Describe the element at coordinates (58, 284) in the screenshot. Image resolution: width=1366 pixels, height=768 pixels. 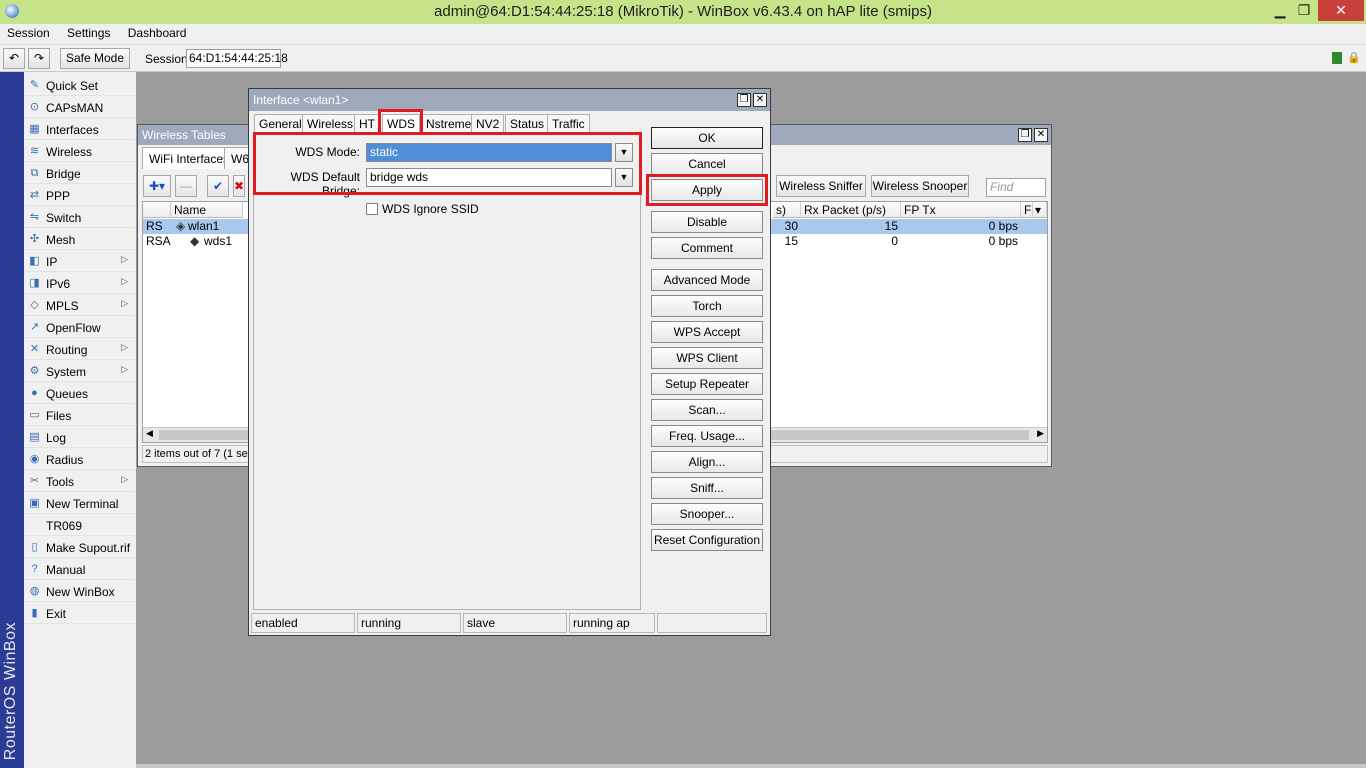
I see `sidebar-item-label: IPv6` at that location.